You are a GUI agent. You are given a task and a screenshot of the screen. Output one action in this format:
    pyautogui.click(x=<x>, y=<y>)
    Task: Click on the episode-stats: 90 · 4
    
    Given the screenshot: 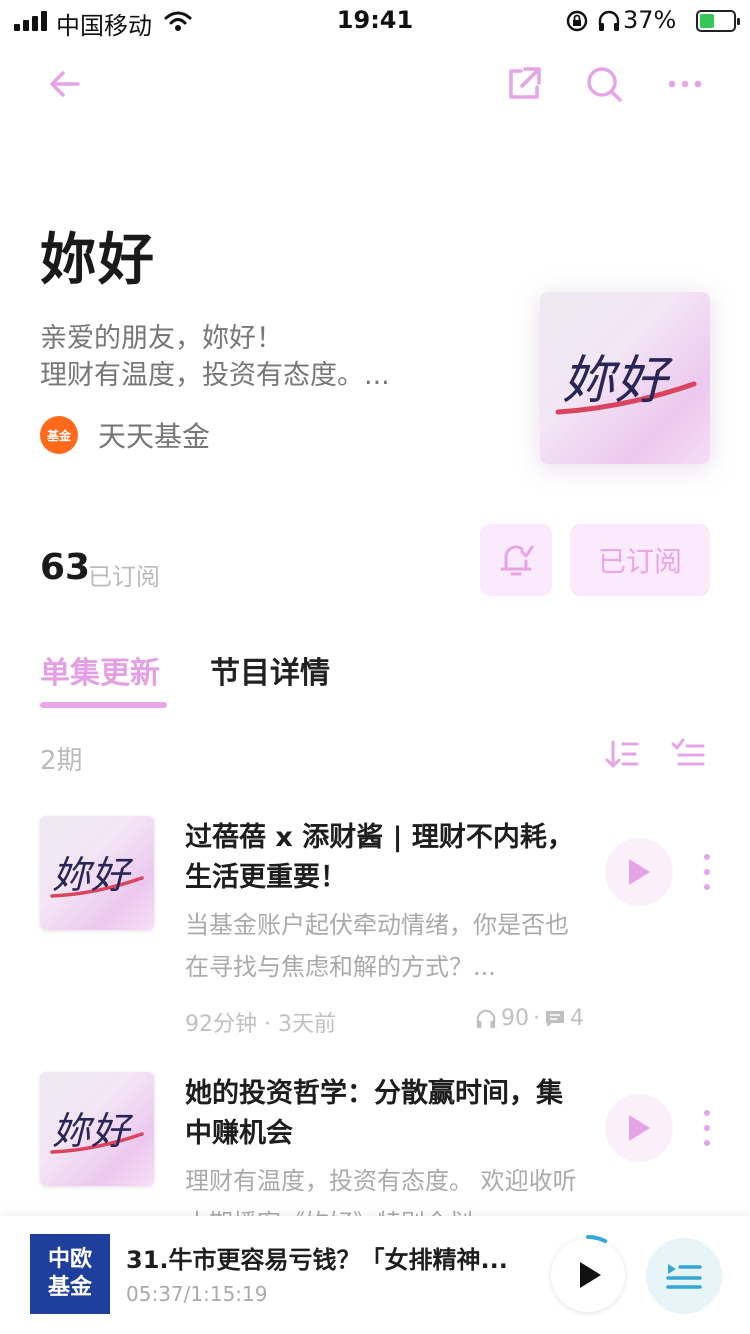 What is the action you would take?
    pyautogui.click(x=529, y=1018)
    